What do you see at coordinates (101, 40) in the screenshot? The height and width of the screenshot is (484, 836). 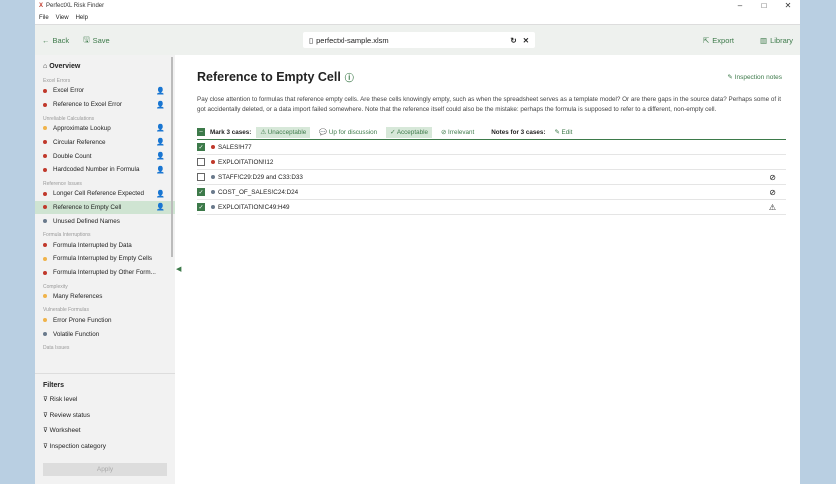 I see `save-label: Save` at bounding box center [101, 40].